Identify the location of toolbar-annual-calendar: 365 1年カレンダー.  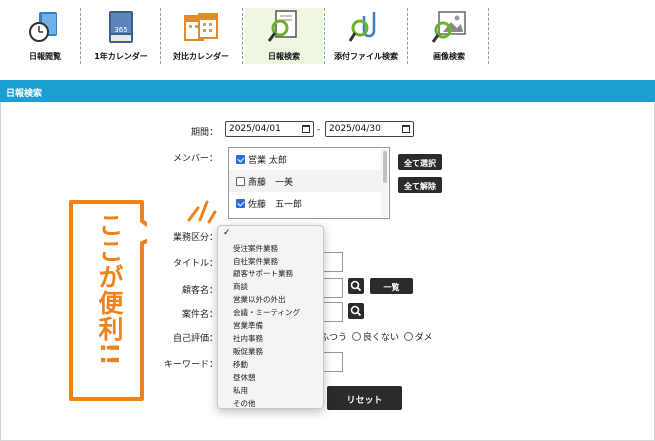
(121, 36).